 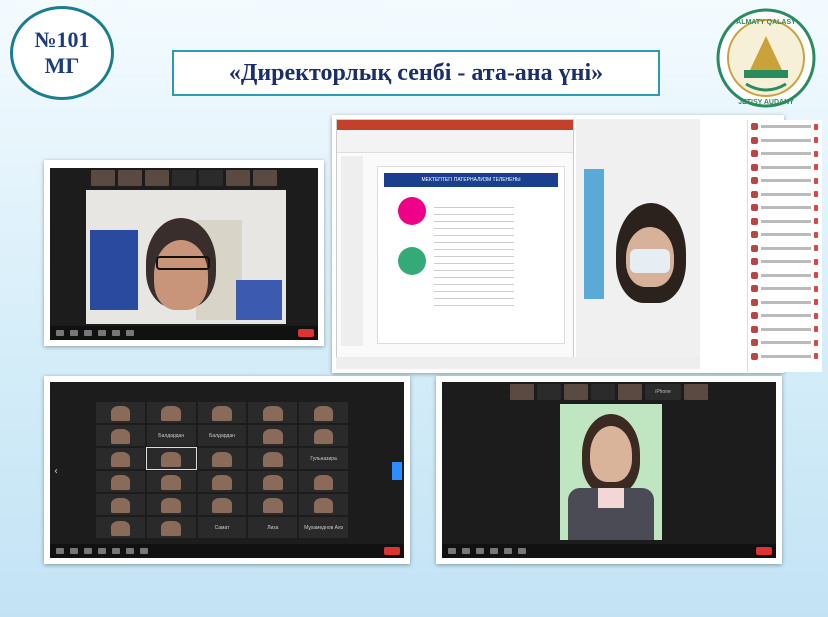 What do you see at coordinates (273, 527) in the screenshot?
I see `grid-name-label: Лиза` at bounding box center [273, 527].